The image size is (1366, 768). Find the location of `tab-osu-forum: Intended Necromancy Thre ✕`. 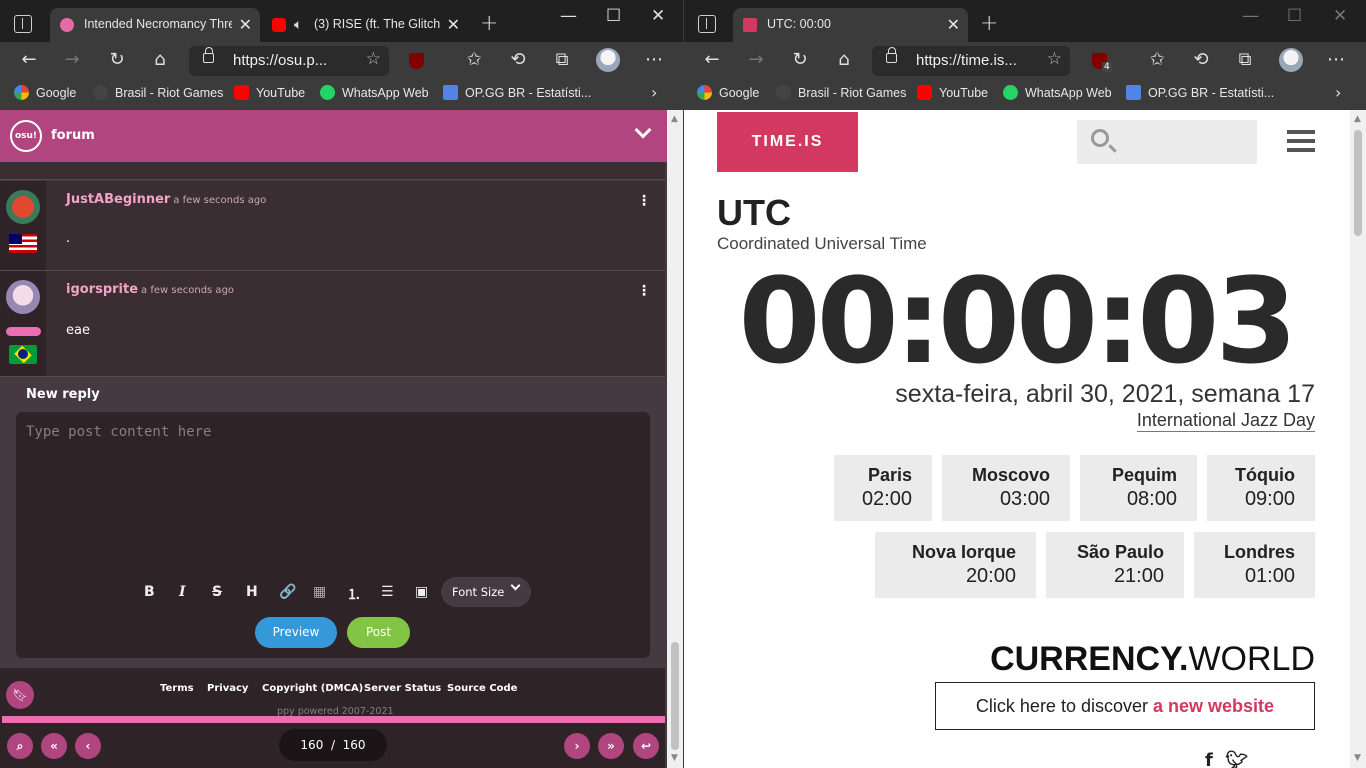

tab-osu-forum: Intended Necromancy Thre ✕ is located at coordinates (155, 25).